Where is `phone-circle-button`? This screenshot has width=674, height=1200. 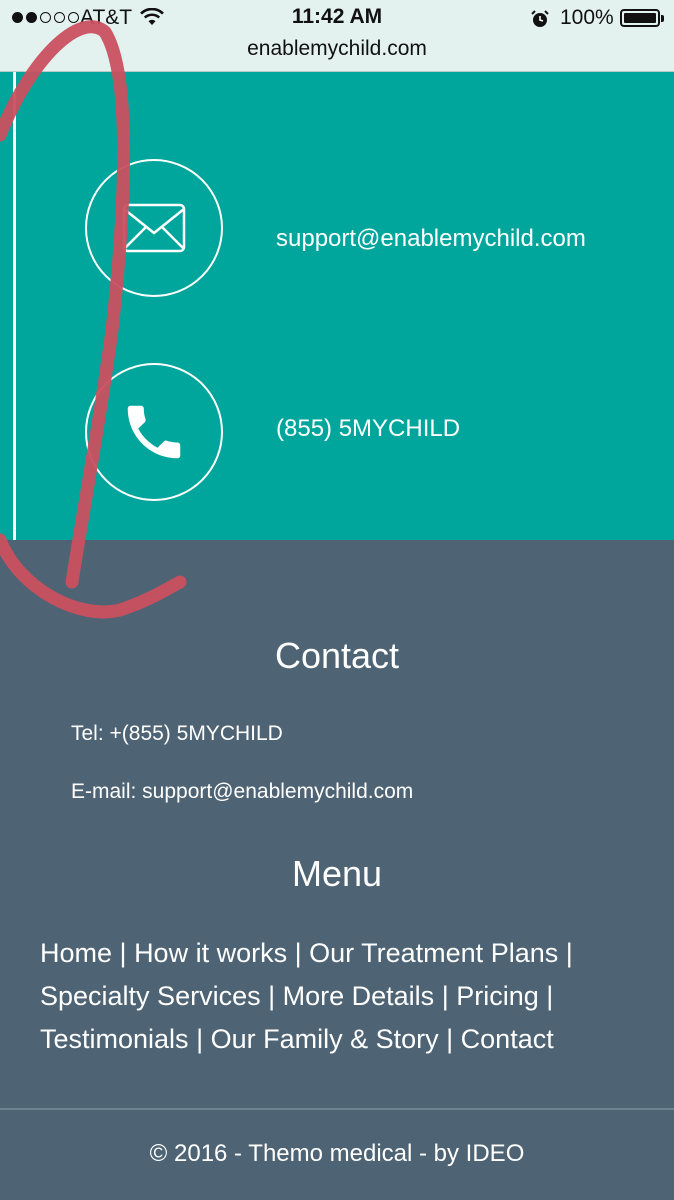 phone-circle-button is located at coordinates (154, 432).